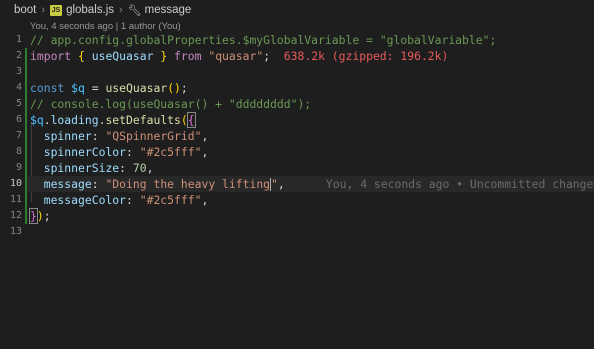 Image resolution: width=594 pixels, height=349 pixels. What do you see at coordinates (366, 56) in the screenshot?
I see `import-cost-annotation: 638.2k (gzipped: 196.2k)` at bounding box center [366, 56].